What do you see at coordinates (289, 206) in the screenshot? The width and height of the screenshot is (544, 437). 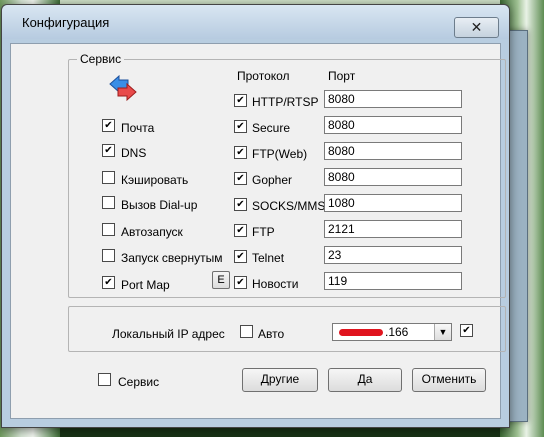 I see `protocol-label: SOCKS/MMS` at bounding box center [289, 206].